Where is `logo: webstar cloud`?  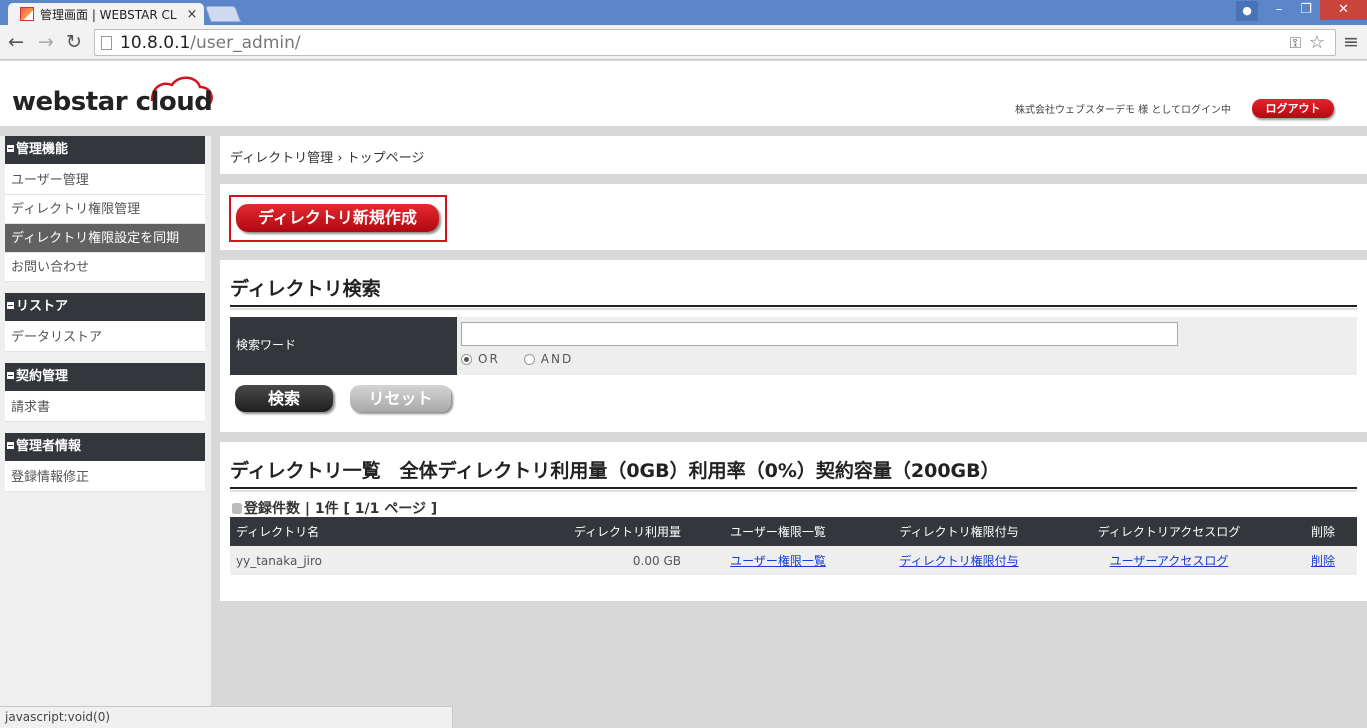 logo: webstar cloud is located at coordinates (115, 96).